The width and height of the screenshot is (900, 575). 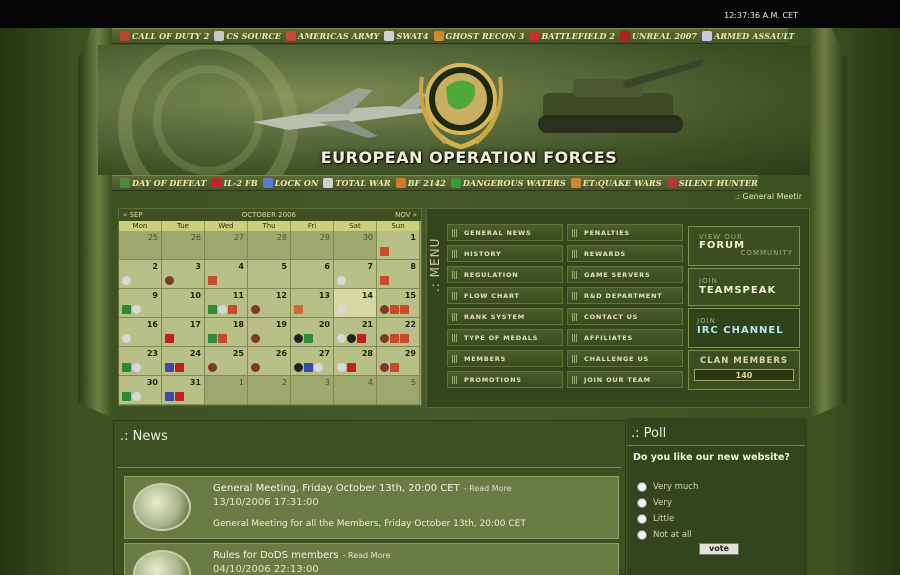 What do you see at coordinates (505, 232) in the screenshot?
I see `menu-item: GENERAL NEWS` at bounding box center [505, 232].